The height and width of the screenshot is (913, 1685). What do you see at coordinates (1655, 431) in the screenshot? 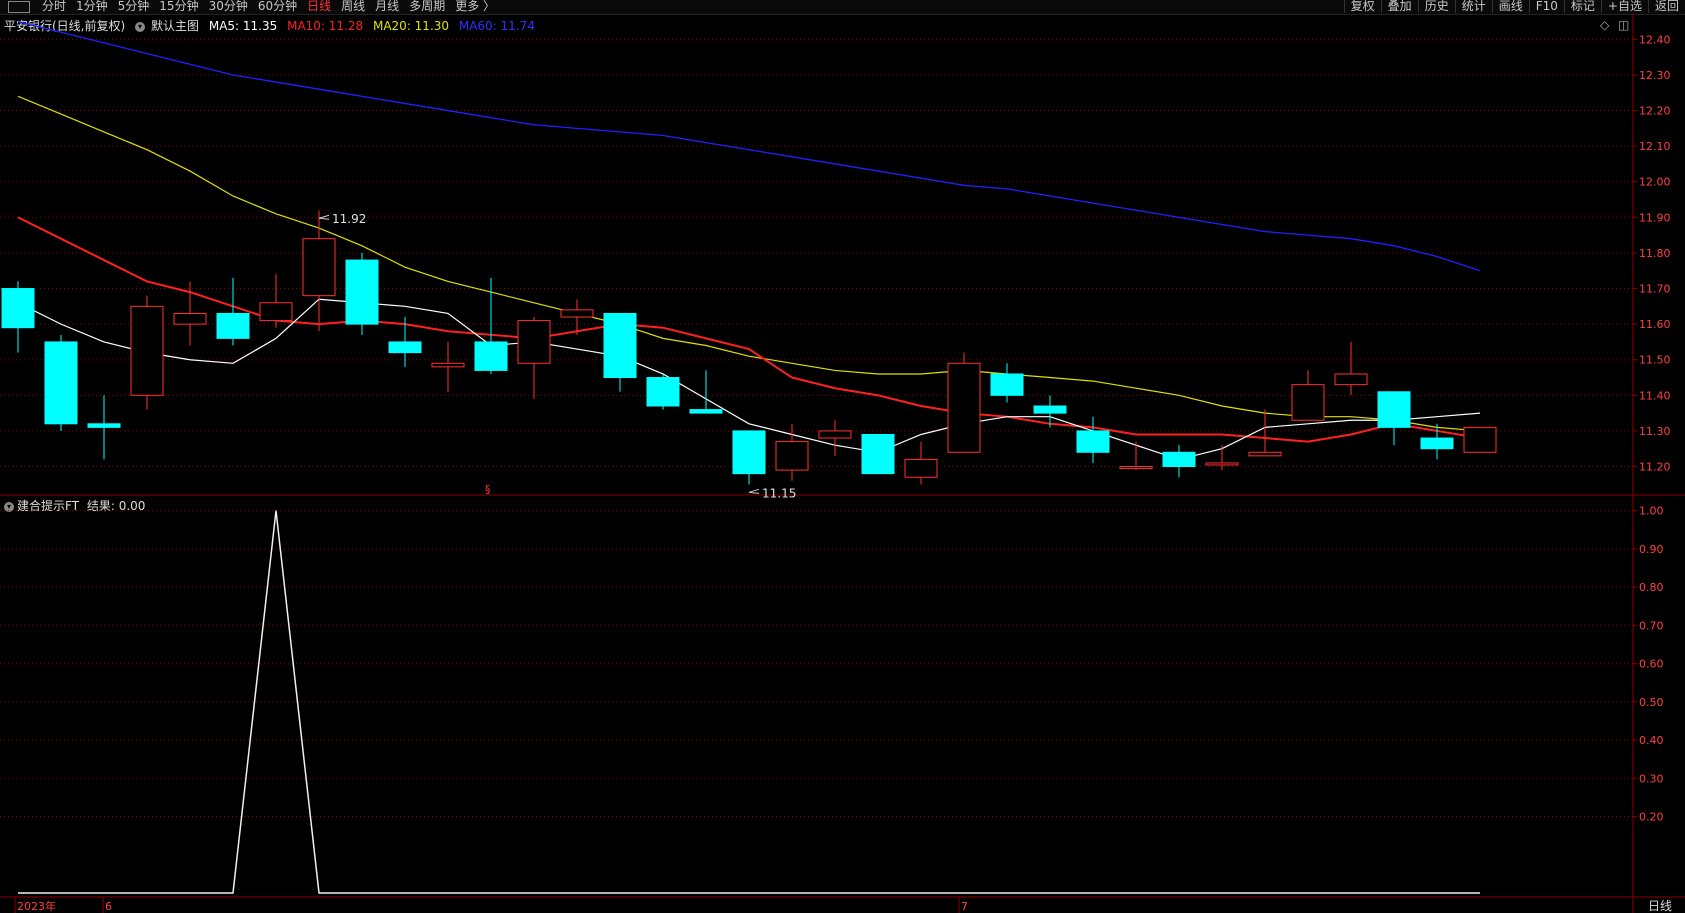
I see `y-tick-label: 11.30` at bounding box center [1655, 431].